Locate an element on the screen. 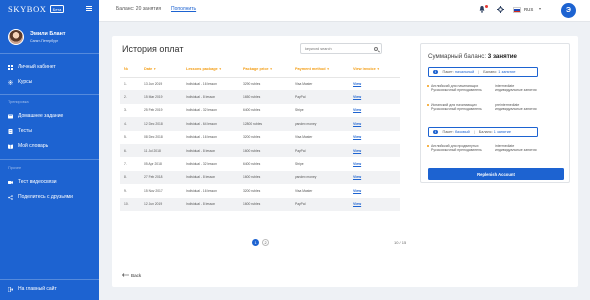  sidebar-item-courses: Курсы is located at coordinates (20, 82).